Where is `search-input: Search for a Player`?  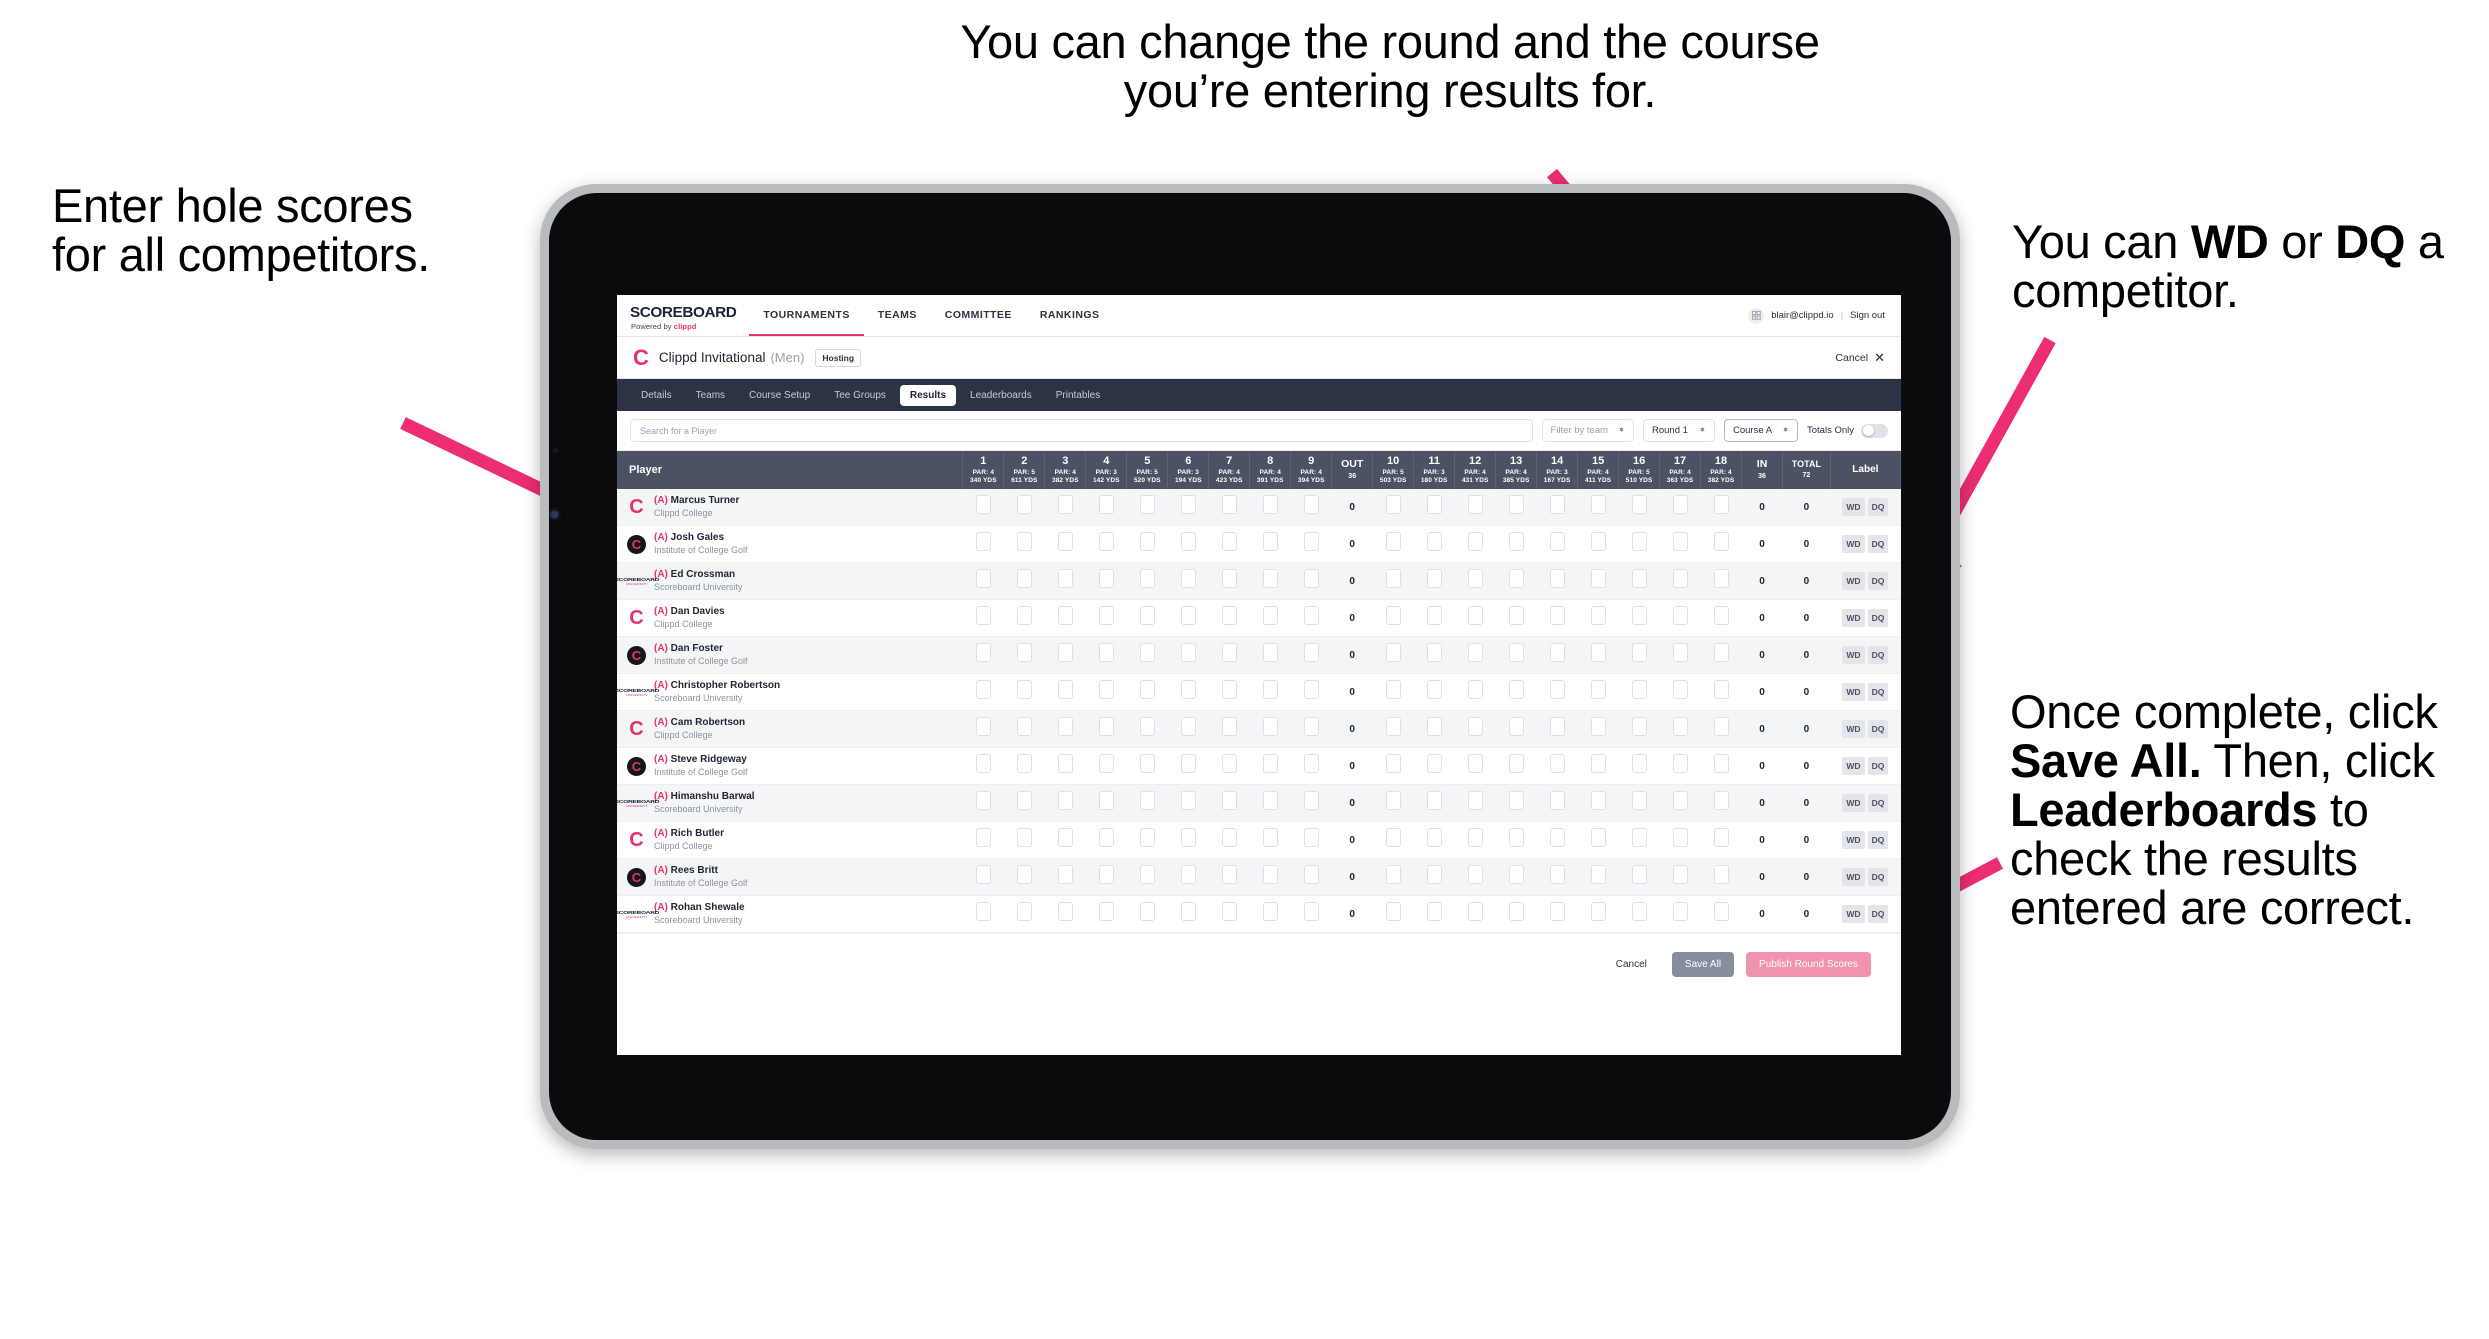
search-input: Search for a Player is located at coordinates (1081, 430).